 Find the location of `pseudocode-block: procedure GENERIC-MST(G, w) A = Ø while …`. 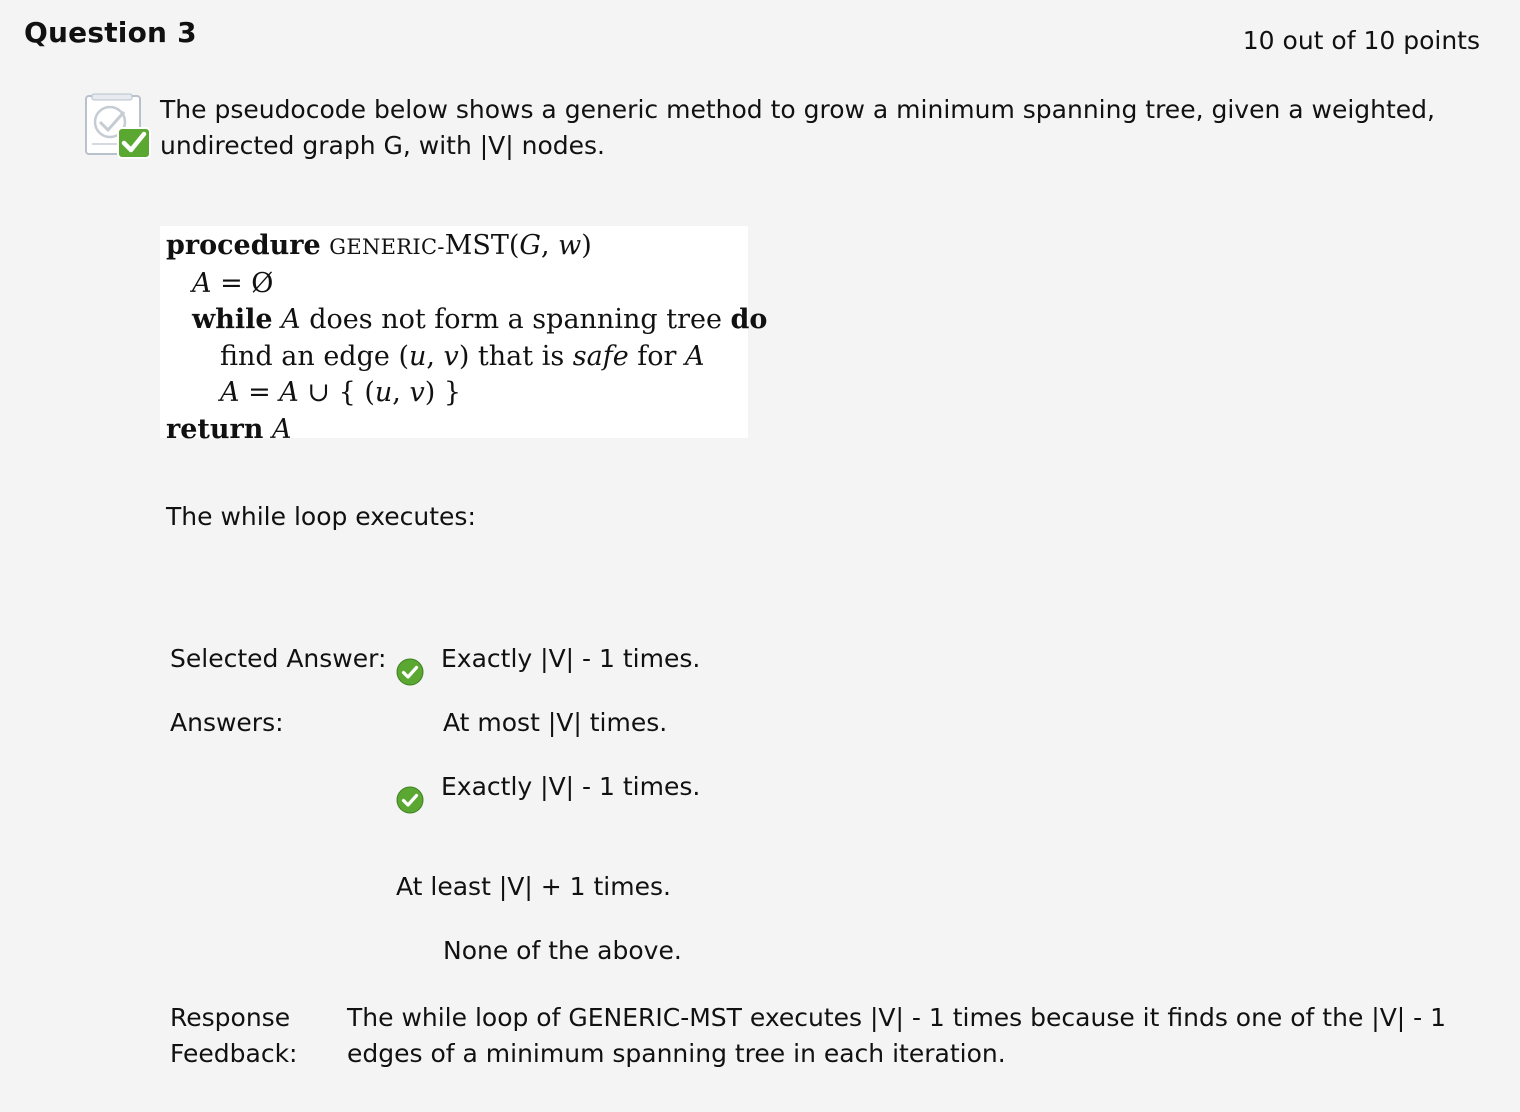

pseudocode-block: procedure GENERIC-MST(G, w) A = Ø while … is located at coordinates (464, 335).